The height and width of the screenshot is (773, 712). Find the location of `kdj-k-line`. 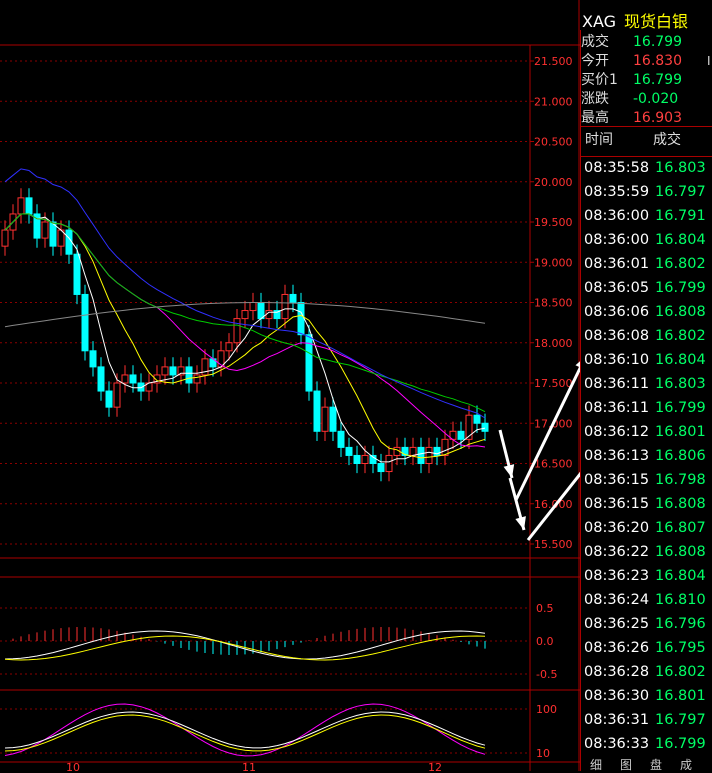

kdj-k-line is located at coordinates (245, 730).